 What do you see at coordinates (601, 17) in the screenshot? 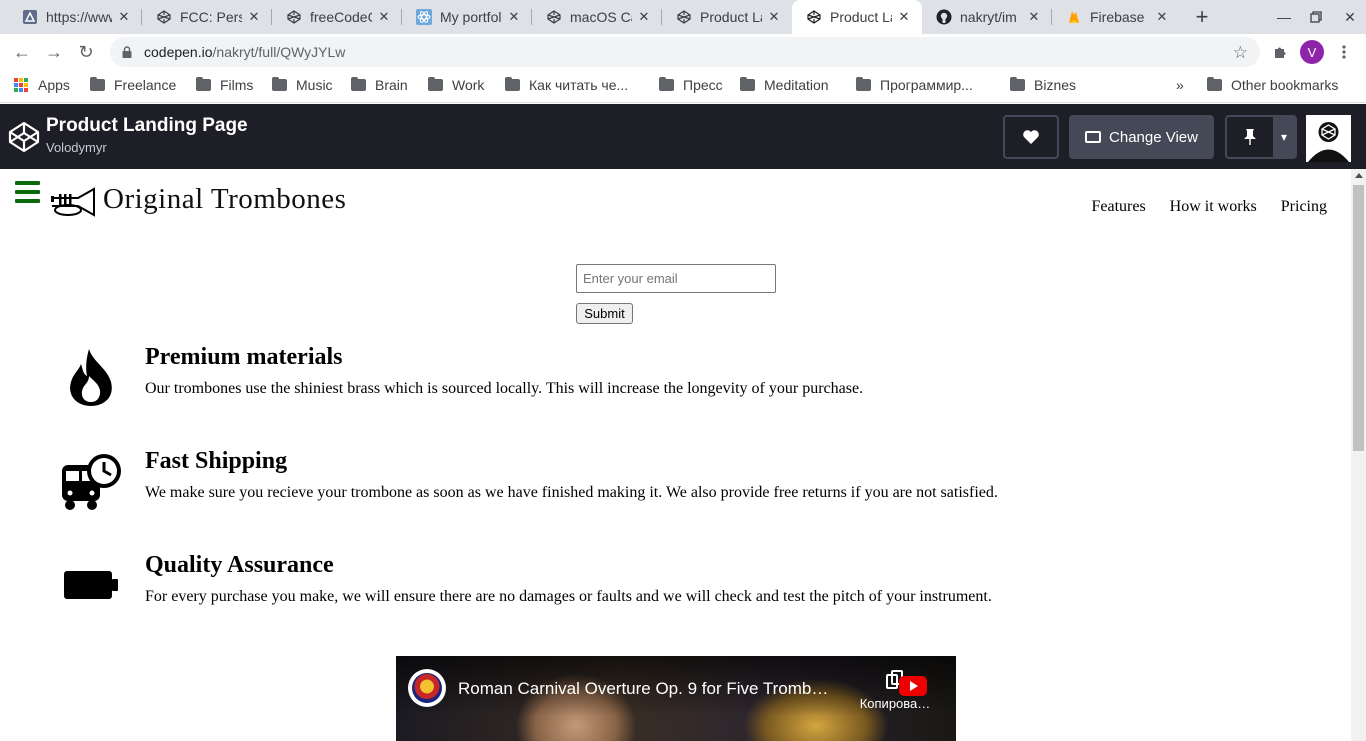
I see `tab-title: macOS Calc` at bounding box center [601, 17].